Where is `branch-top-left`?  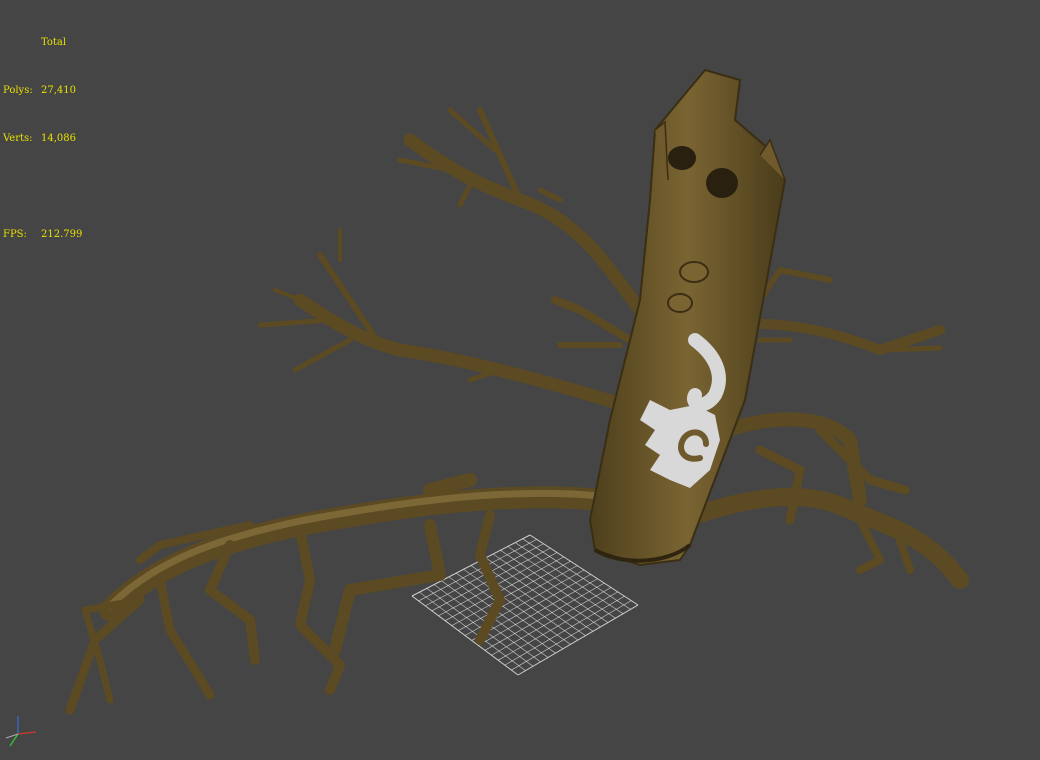 branch-top-left is located at coordinates (525, 225).